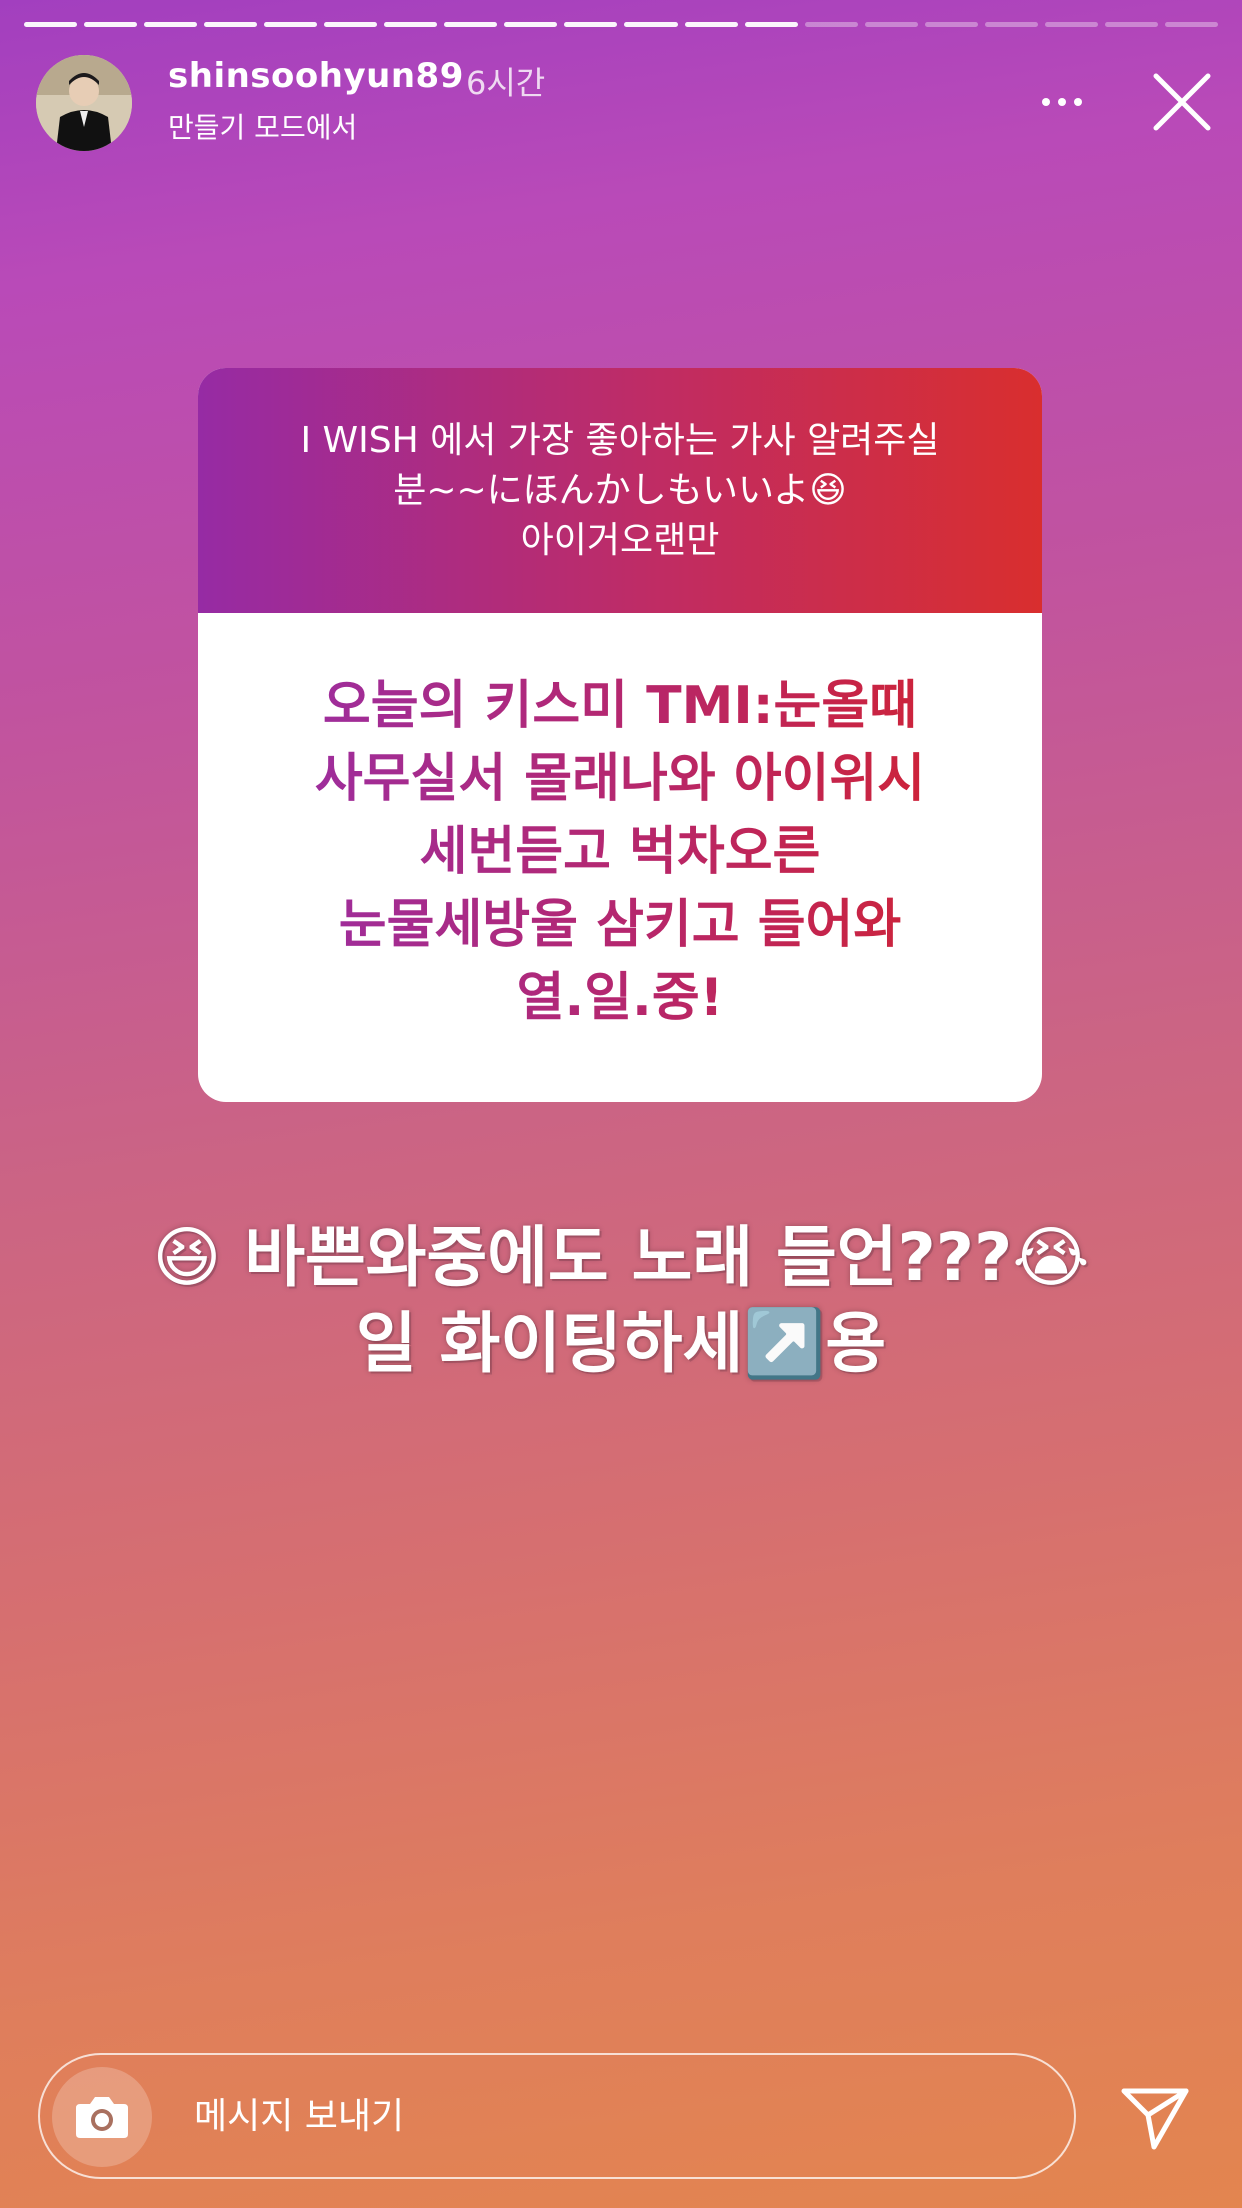 Image resolution: width=1242 pixels, height=2208 pixels. Describe the element at coordinates (506, 83) in the screenshot. I see `post-time: 6시간` at that location.